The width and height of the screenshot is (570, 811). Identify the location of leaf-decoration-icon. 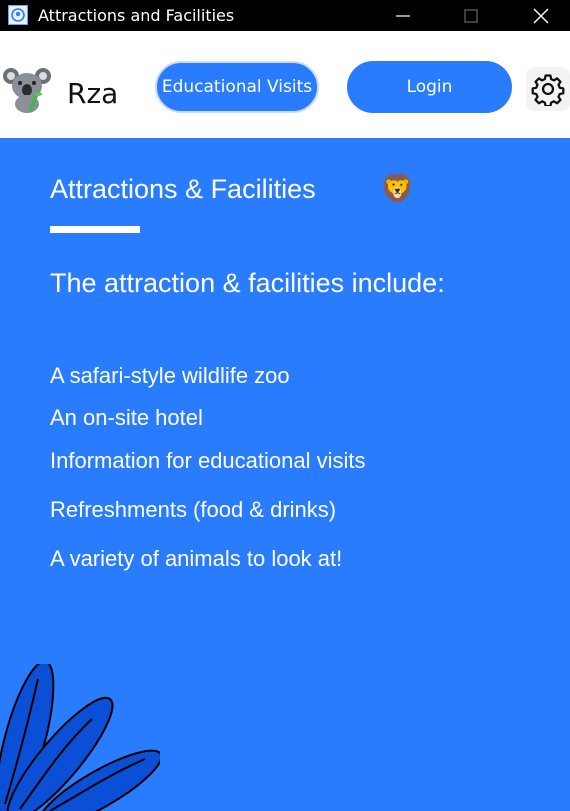
(80, 737).